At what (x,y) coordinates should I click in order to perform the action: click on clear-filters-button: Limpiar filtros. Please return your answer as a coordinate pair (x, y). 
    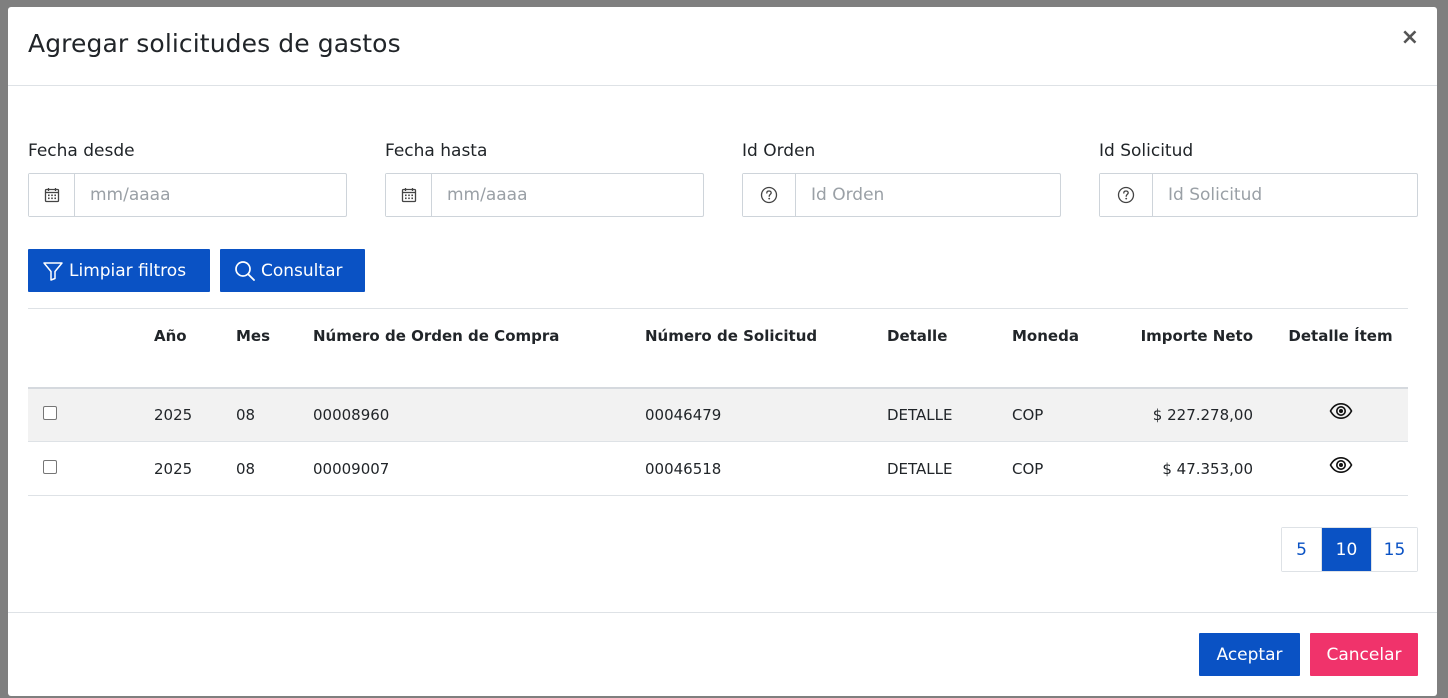
    Looking at the image, I should click on (119, 270).